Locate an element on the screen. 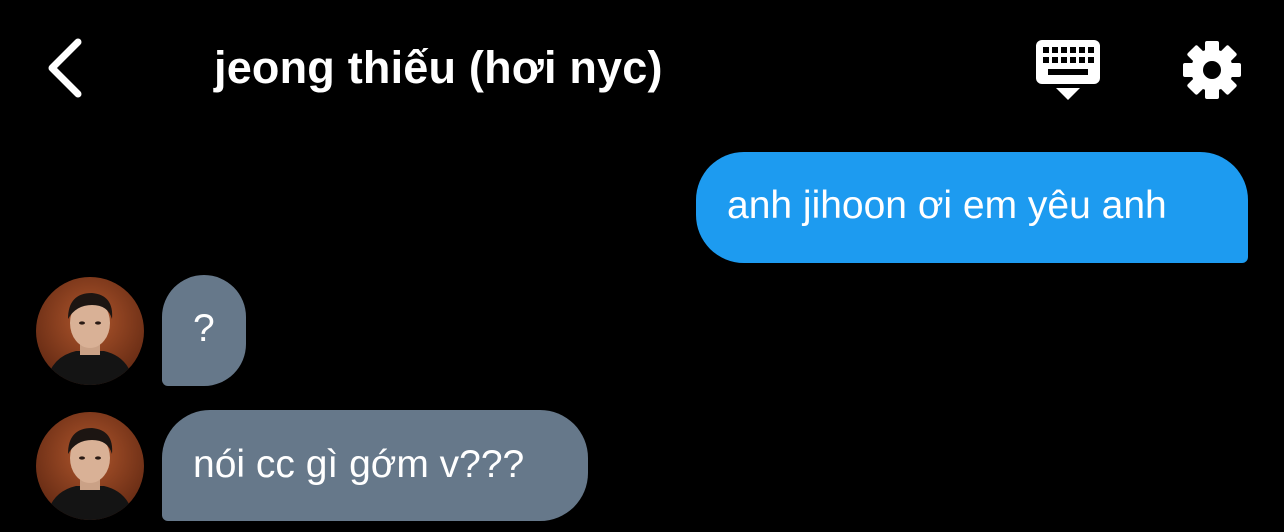  message-text: ? is located at coordinates (204, 328).